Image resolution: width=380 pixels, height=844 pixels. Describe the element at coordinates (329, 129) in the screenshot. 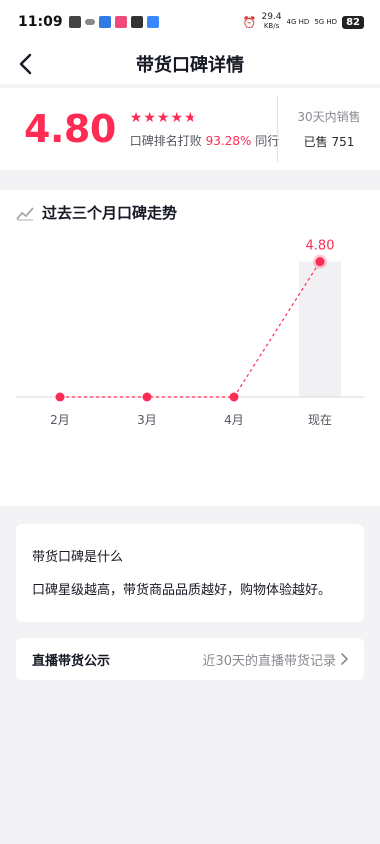

I see `sales-summary: 30天内销售 已售 751` at that location.